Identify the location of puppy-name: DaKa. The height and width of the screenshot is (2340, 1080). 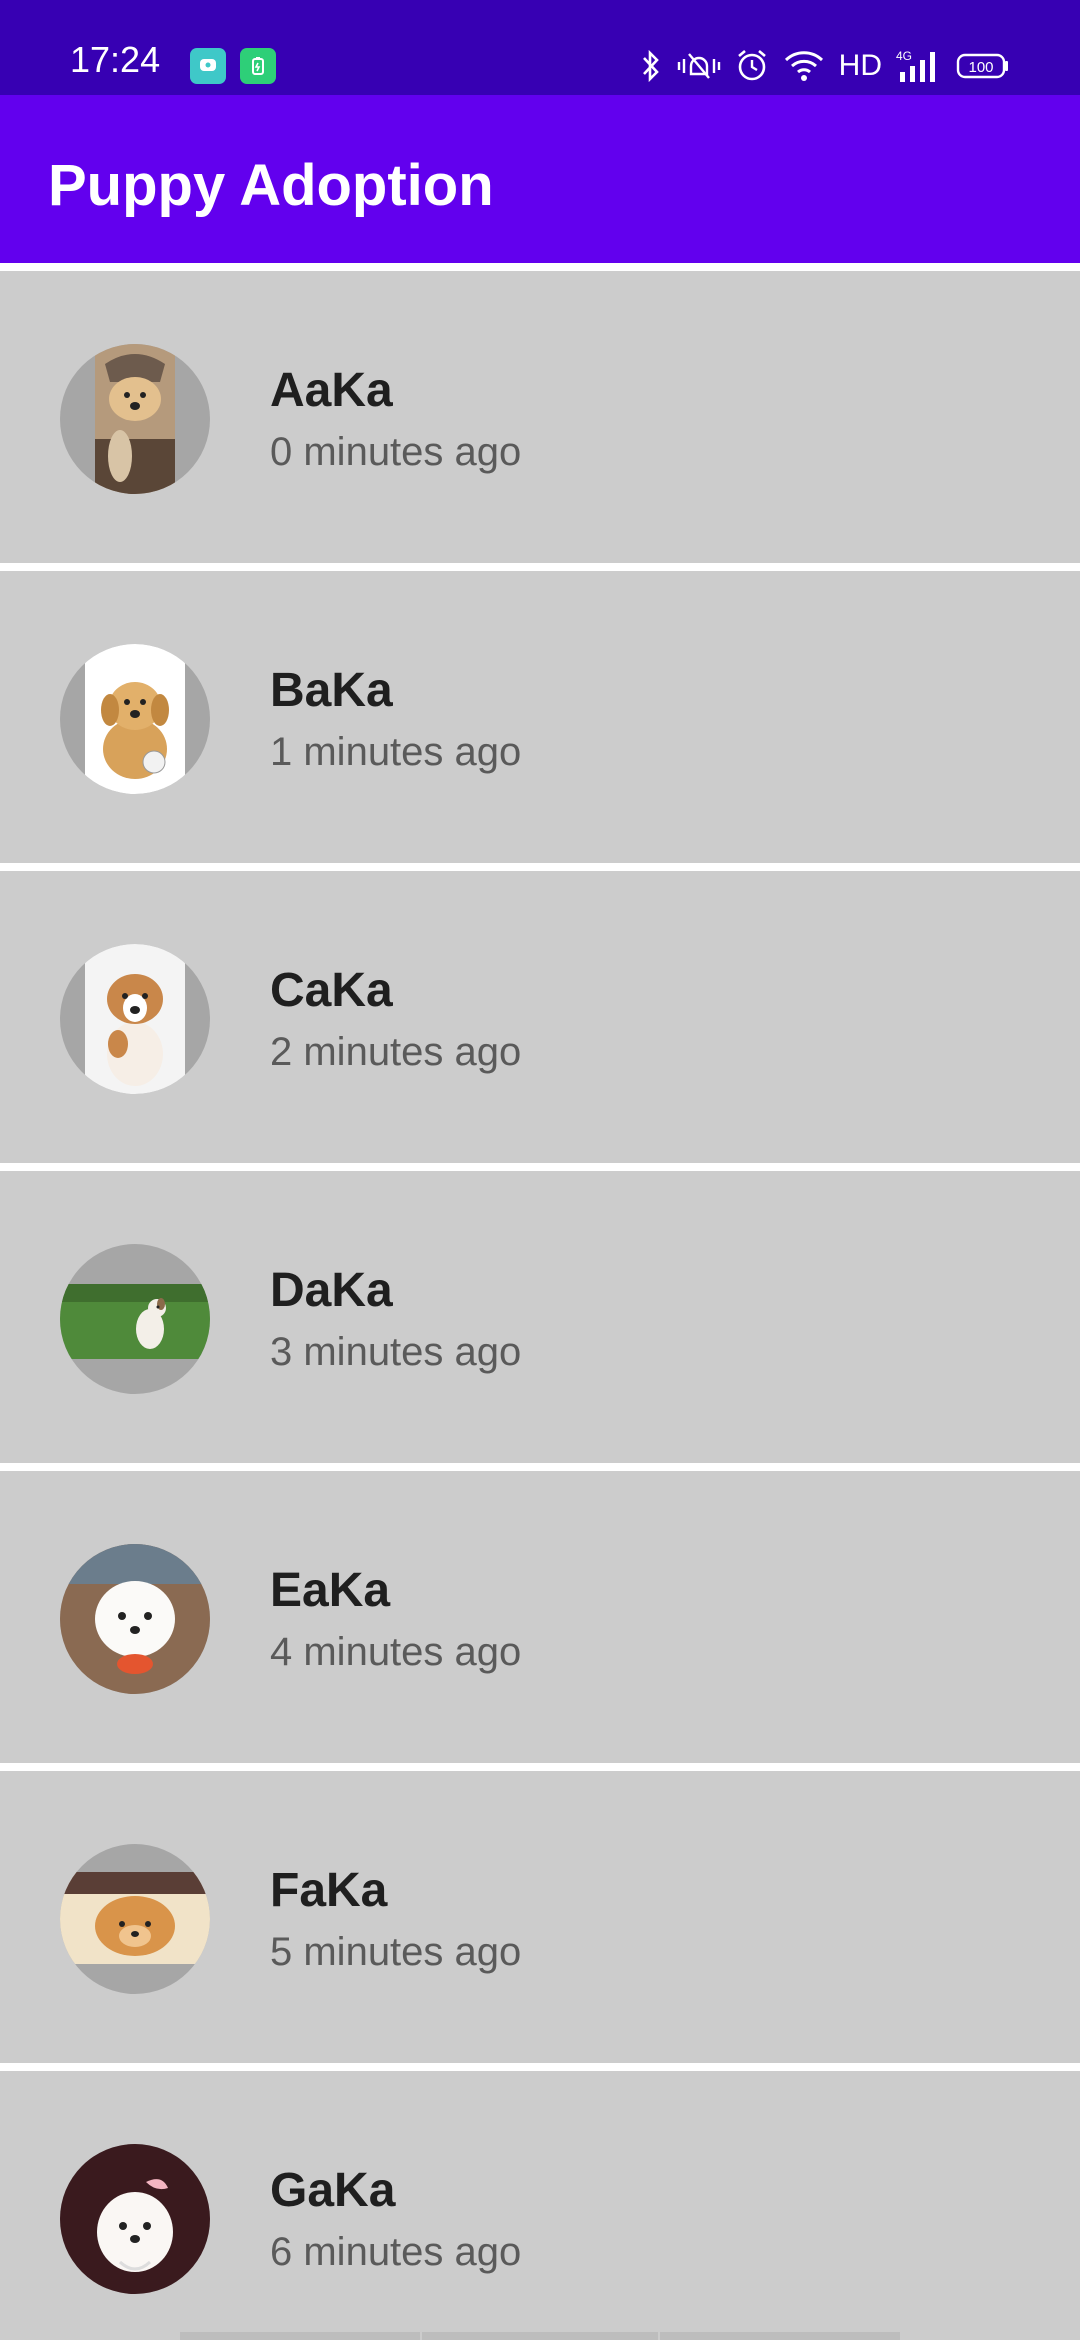
(331, 1290).